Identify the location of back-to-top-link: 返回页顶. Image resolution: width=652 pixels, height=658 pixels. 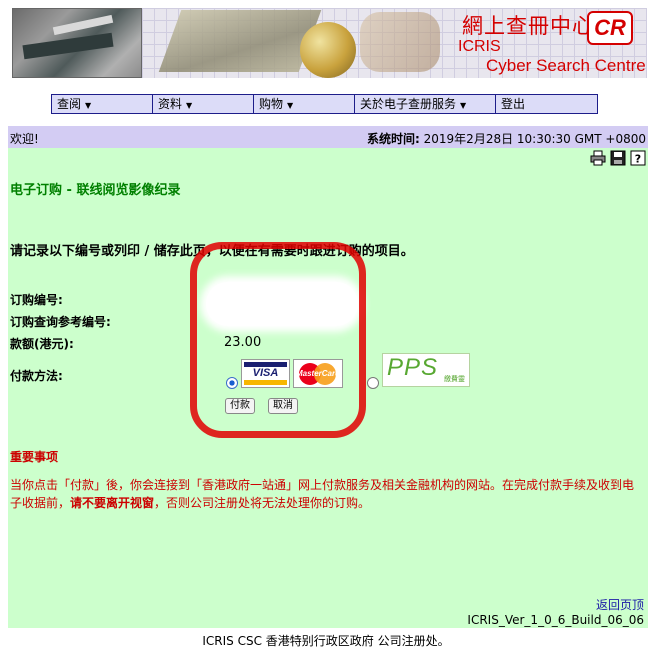
(620, 604).